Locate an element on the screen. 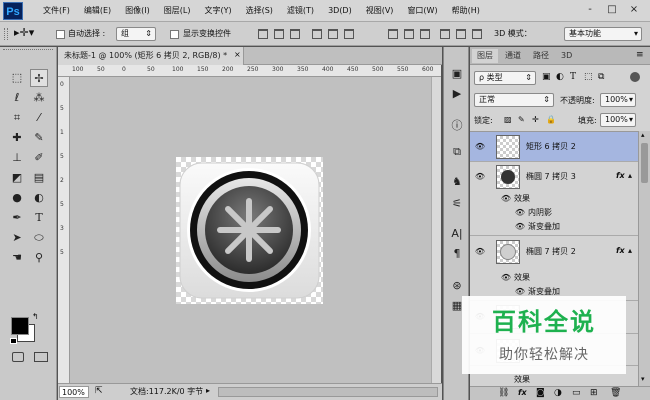  history-brush-icon: ✐ is located at coordinates (39, 158).